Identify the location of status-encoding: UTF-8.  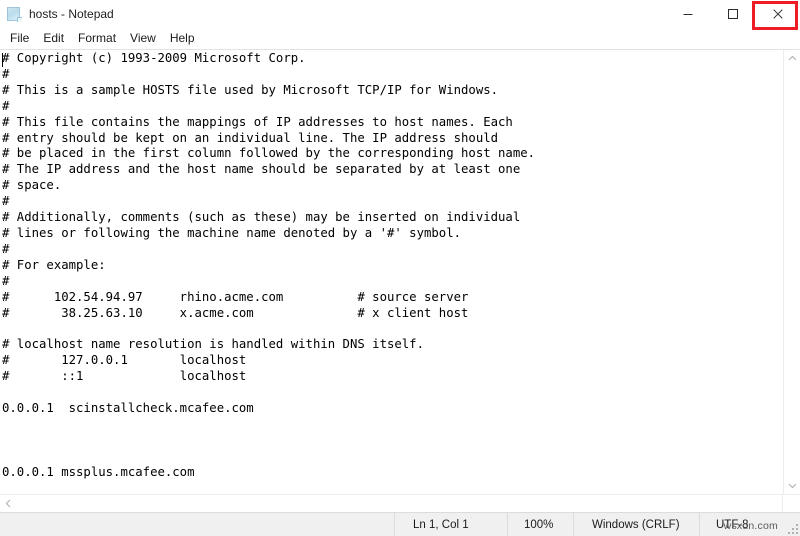
(739, 524).